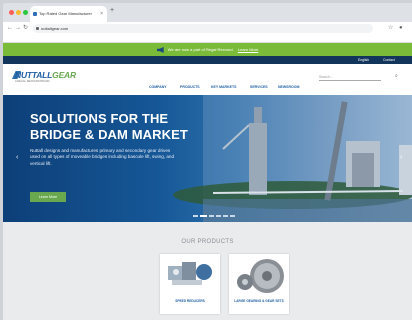 The image size is (412, 320). What do you see at coordinates (34, 75) in the screenshot?
I see `logo-prefix: NUTTALL` at bounding box center [34, 75].